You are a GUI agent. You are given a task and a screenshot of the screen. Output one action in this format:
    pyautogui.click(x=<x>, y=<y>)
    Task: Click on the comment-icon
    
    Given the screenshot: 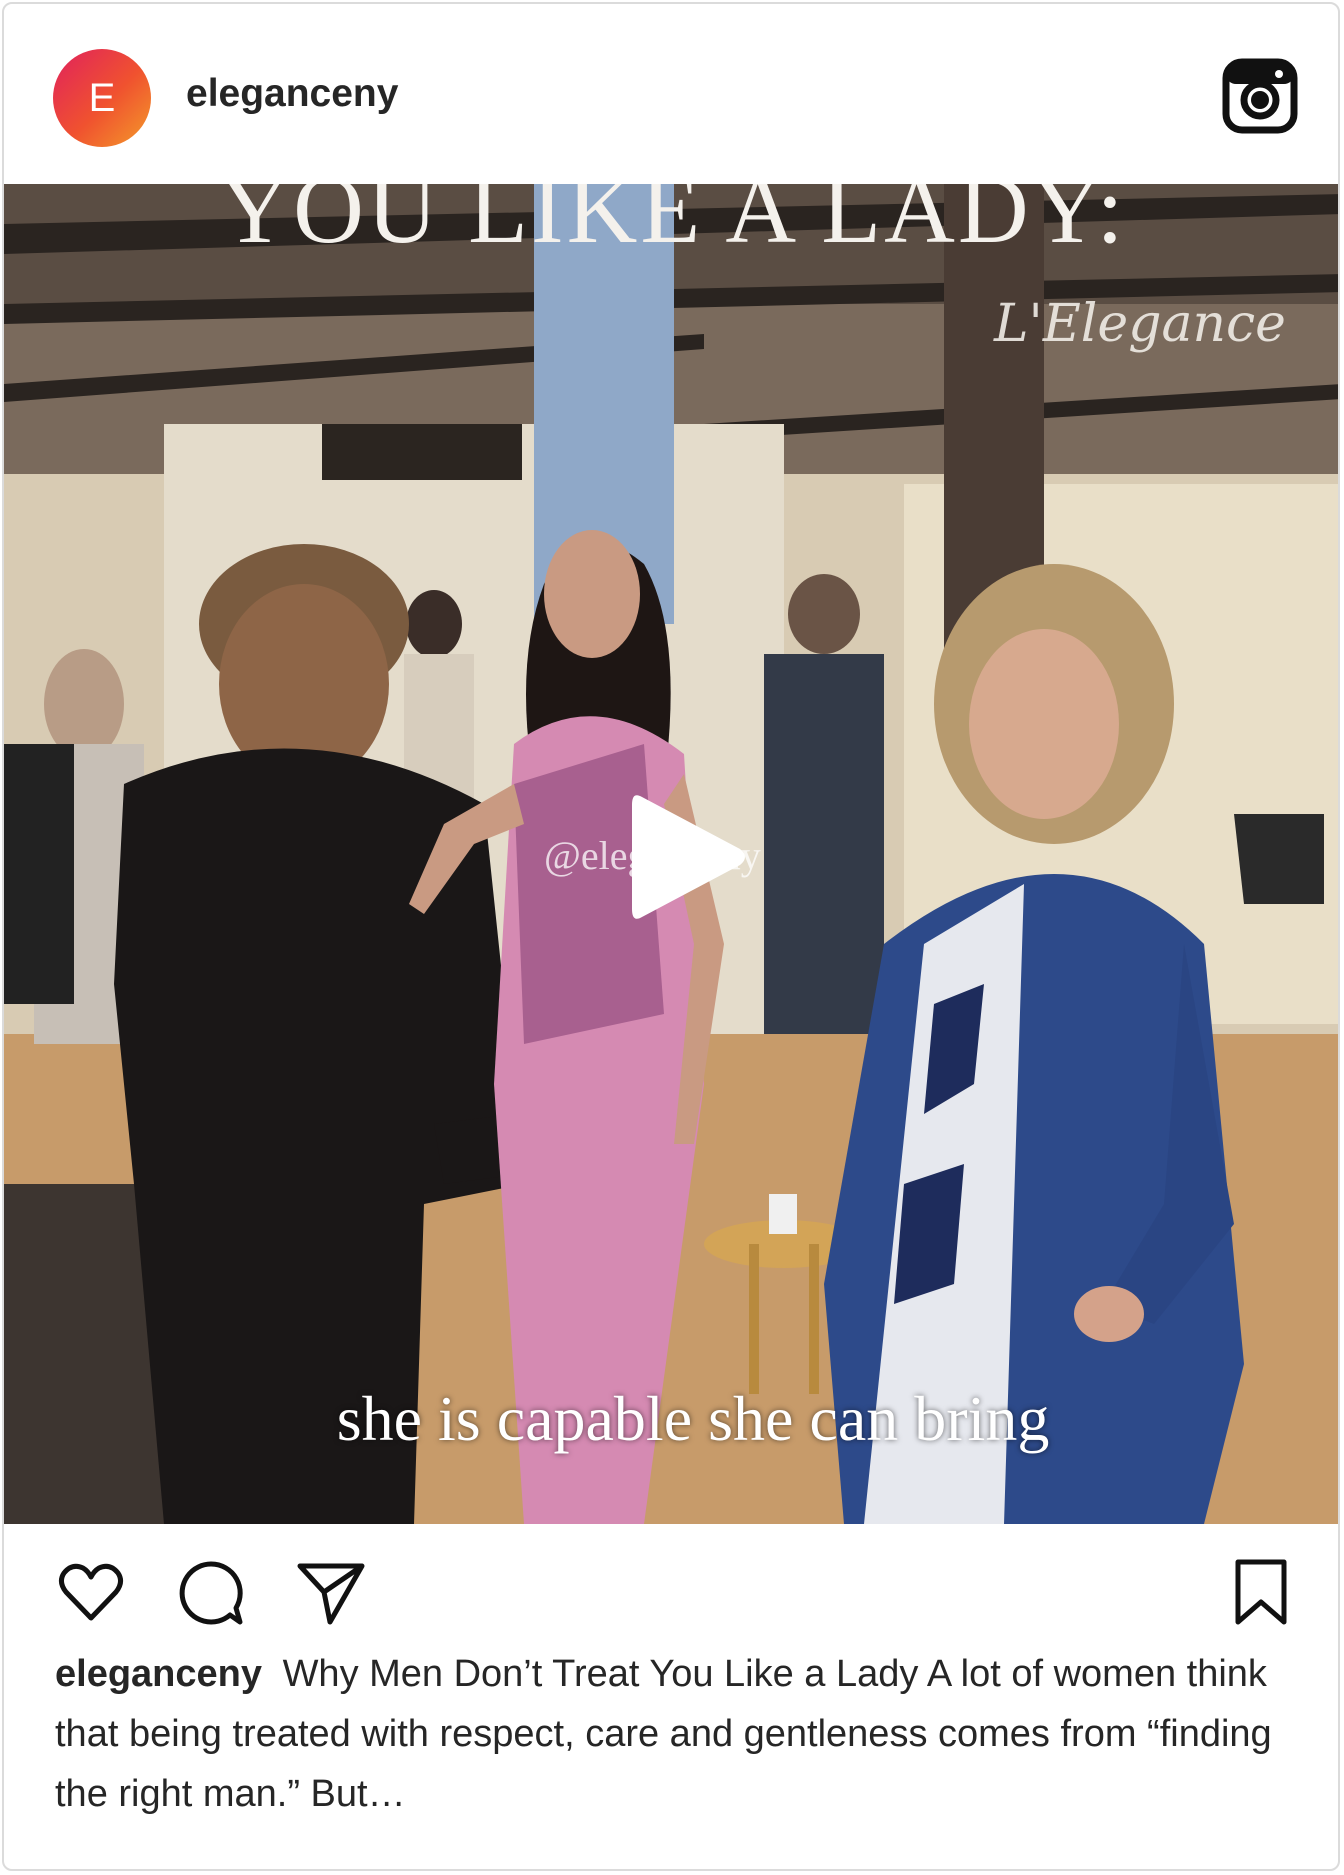 What is the action you would take?
    pyautogui.click(x=211, y=1593)
    